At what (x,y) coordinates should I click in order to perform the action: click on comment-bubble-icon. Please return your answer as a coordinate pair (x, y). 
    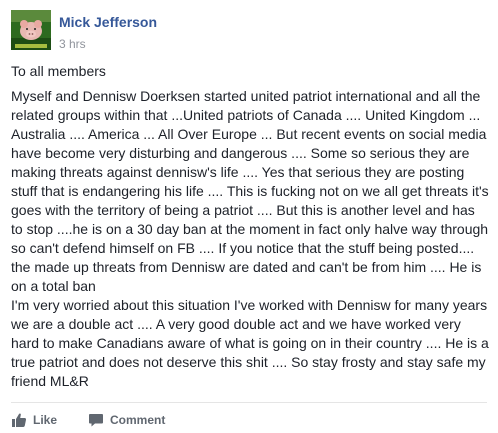
    Looking at the image, I should click on (96, 420).